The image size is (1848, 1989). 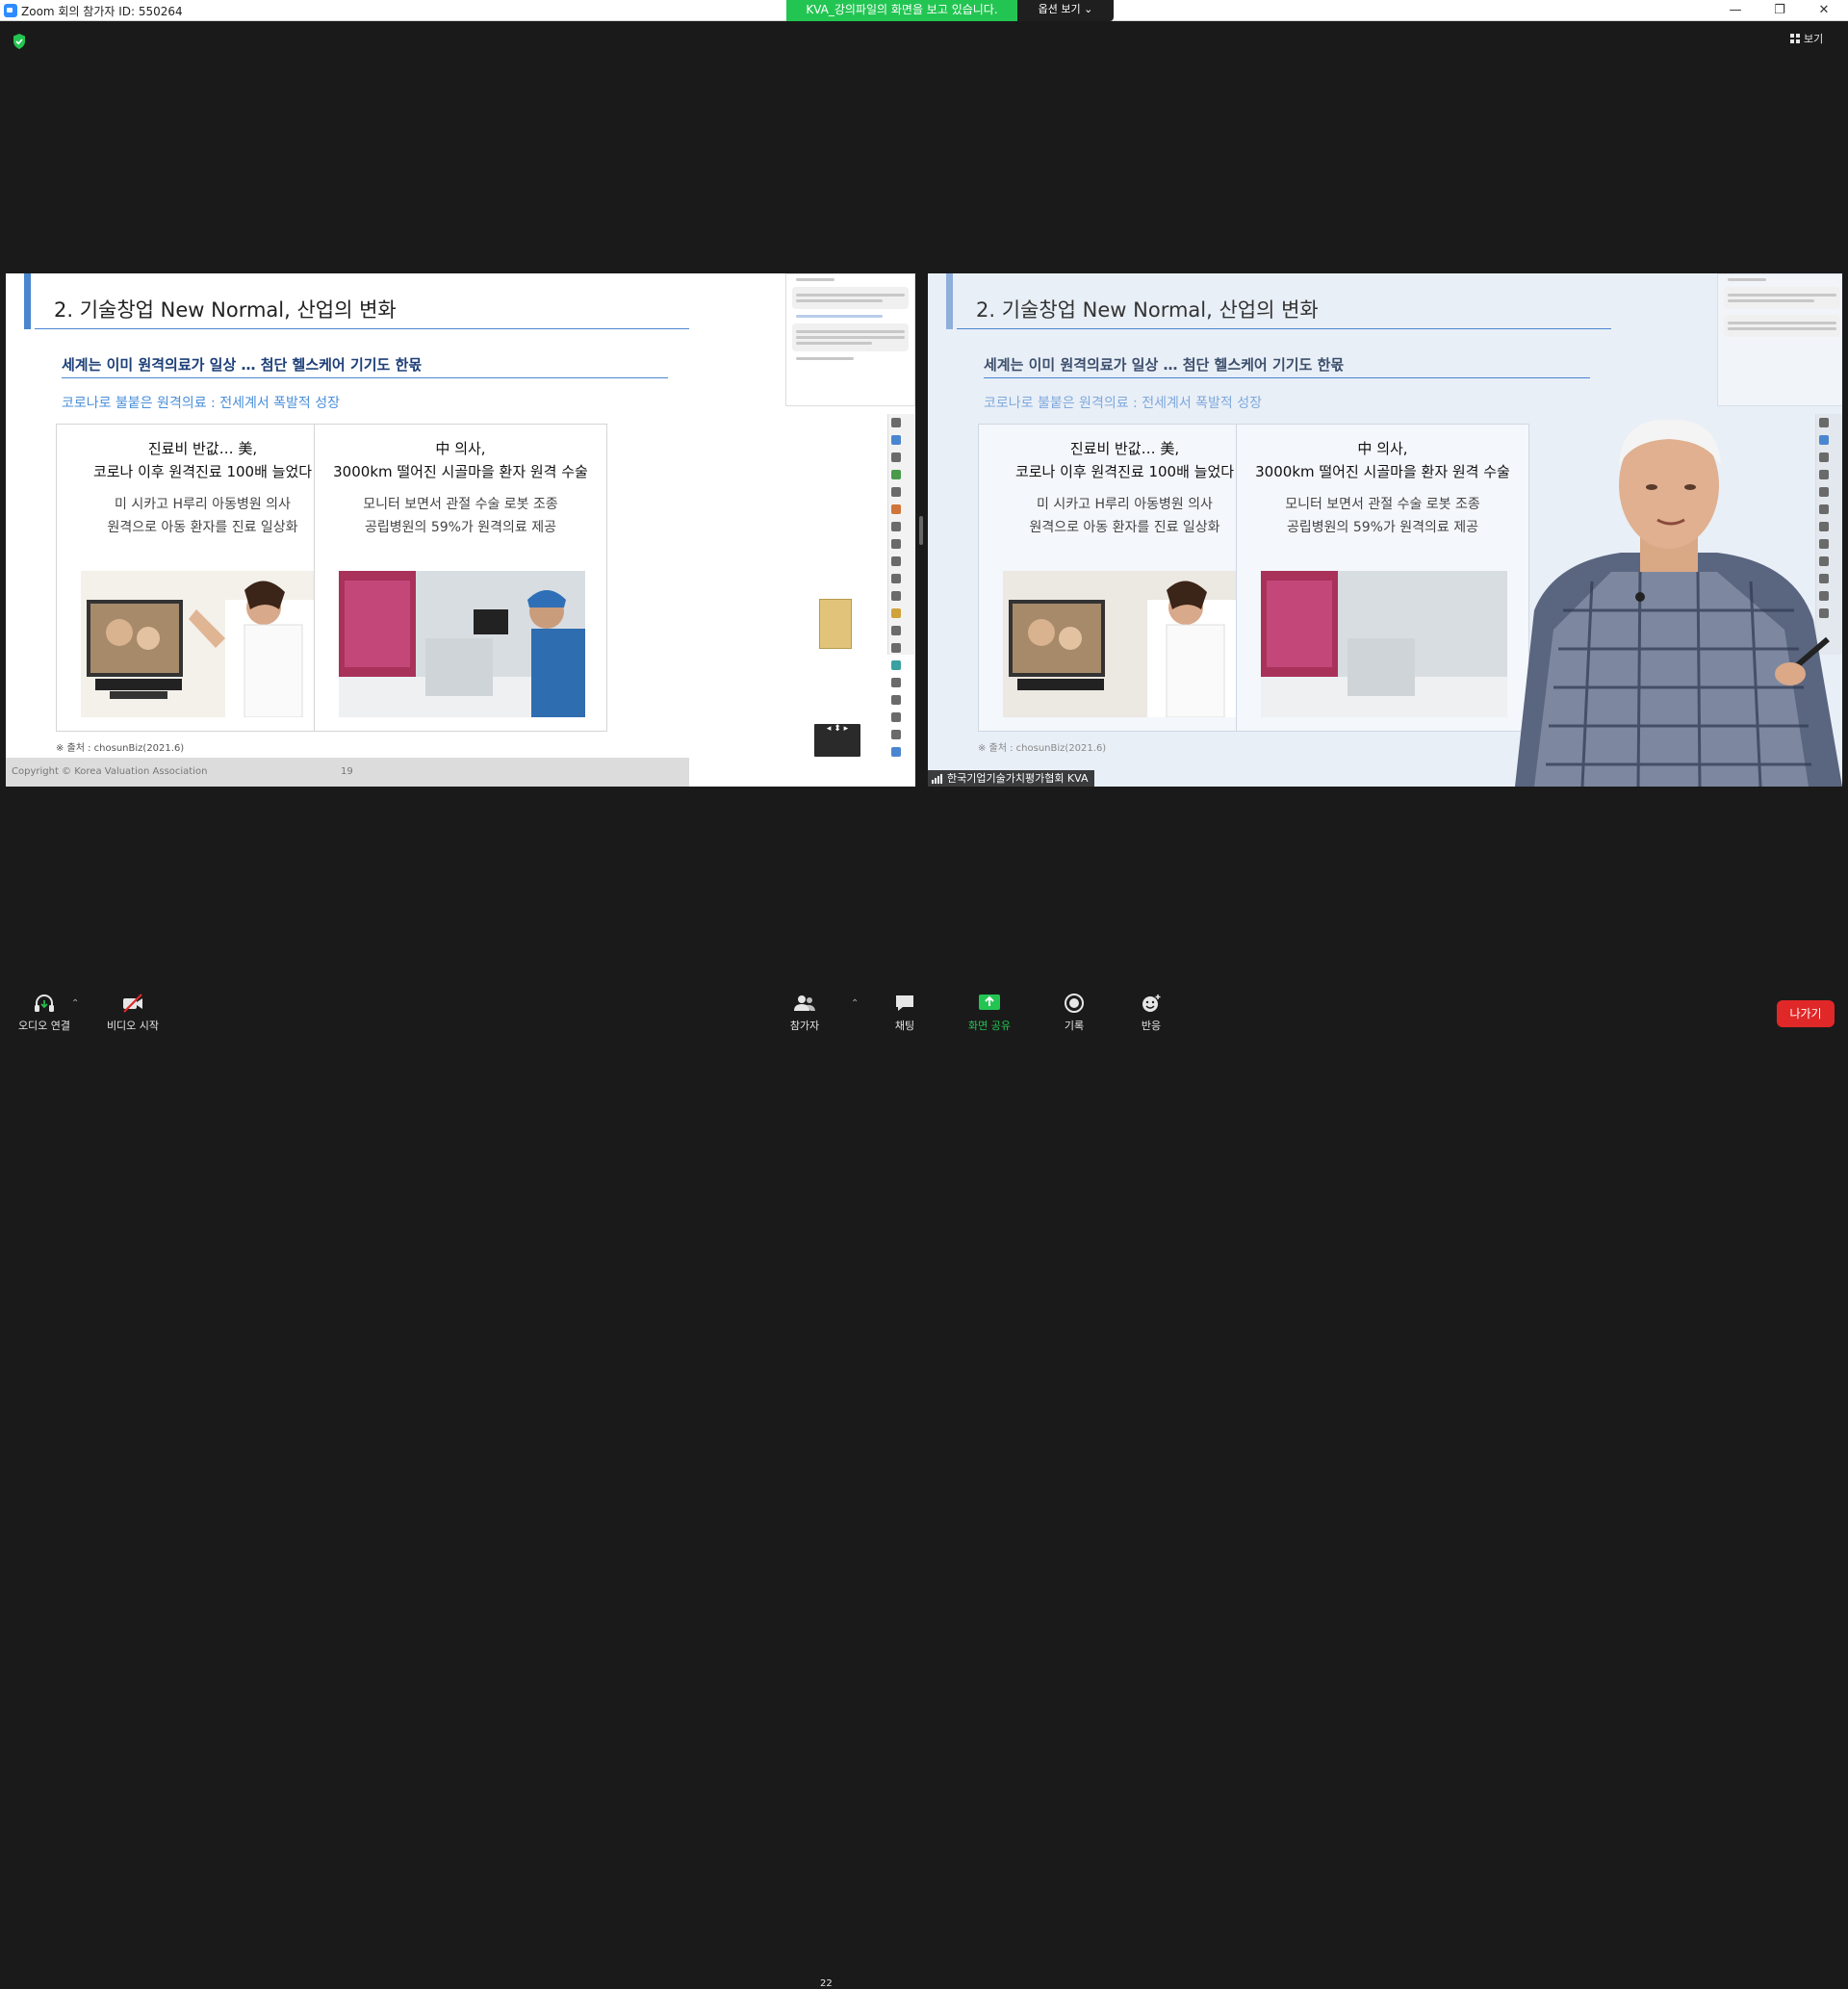 What do you see at coordinates (1151, 1013) in the screenshot?
I see `reactions-button: 반응` at bounding box center [1151, 1013].